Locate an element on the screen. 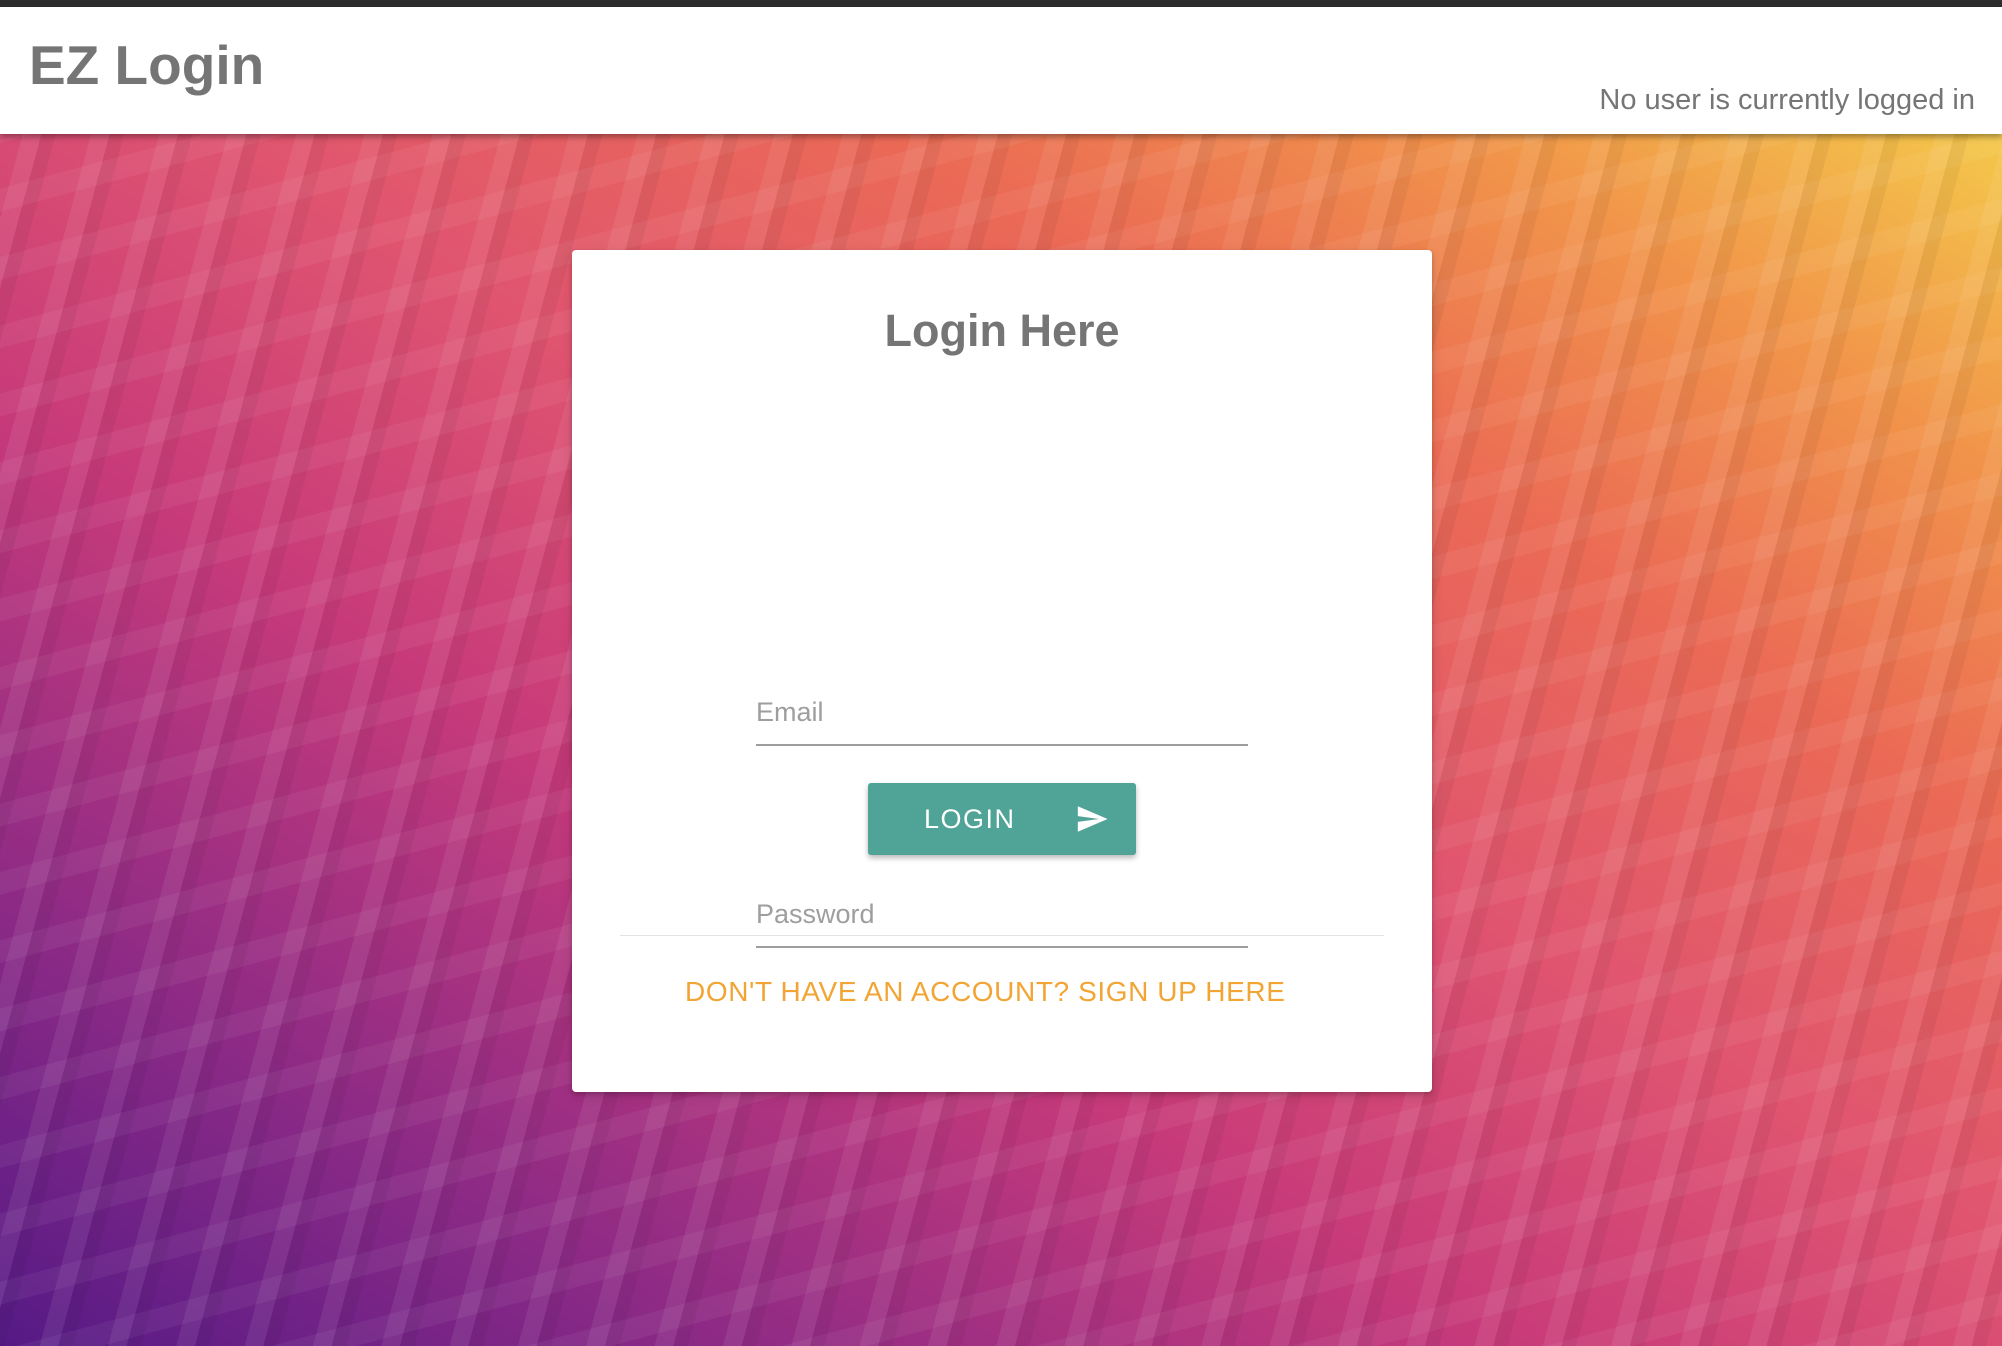  email-field is located at coordinates (1002, 710).